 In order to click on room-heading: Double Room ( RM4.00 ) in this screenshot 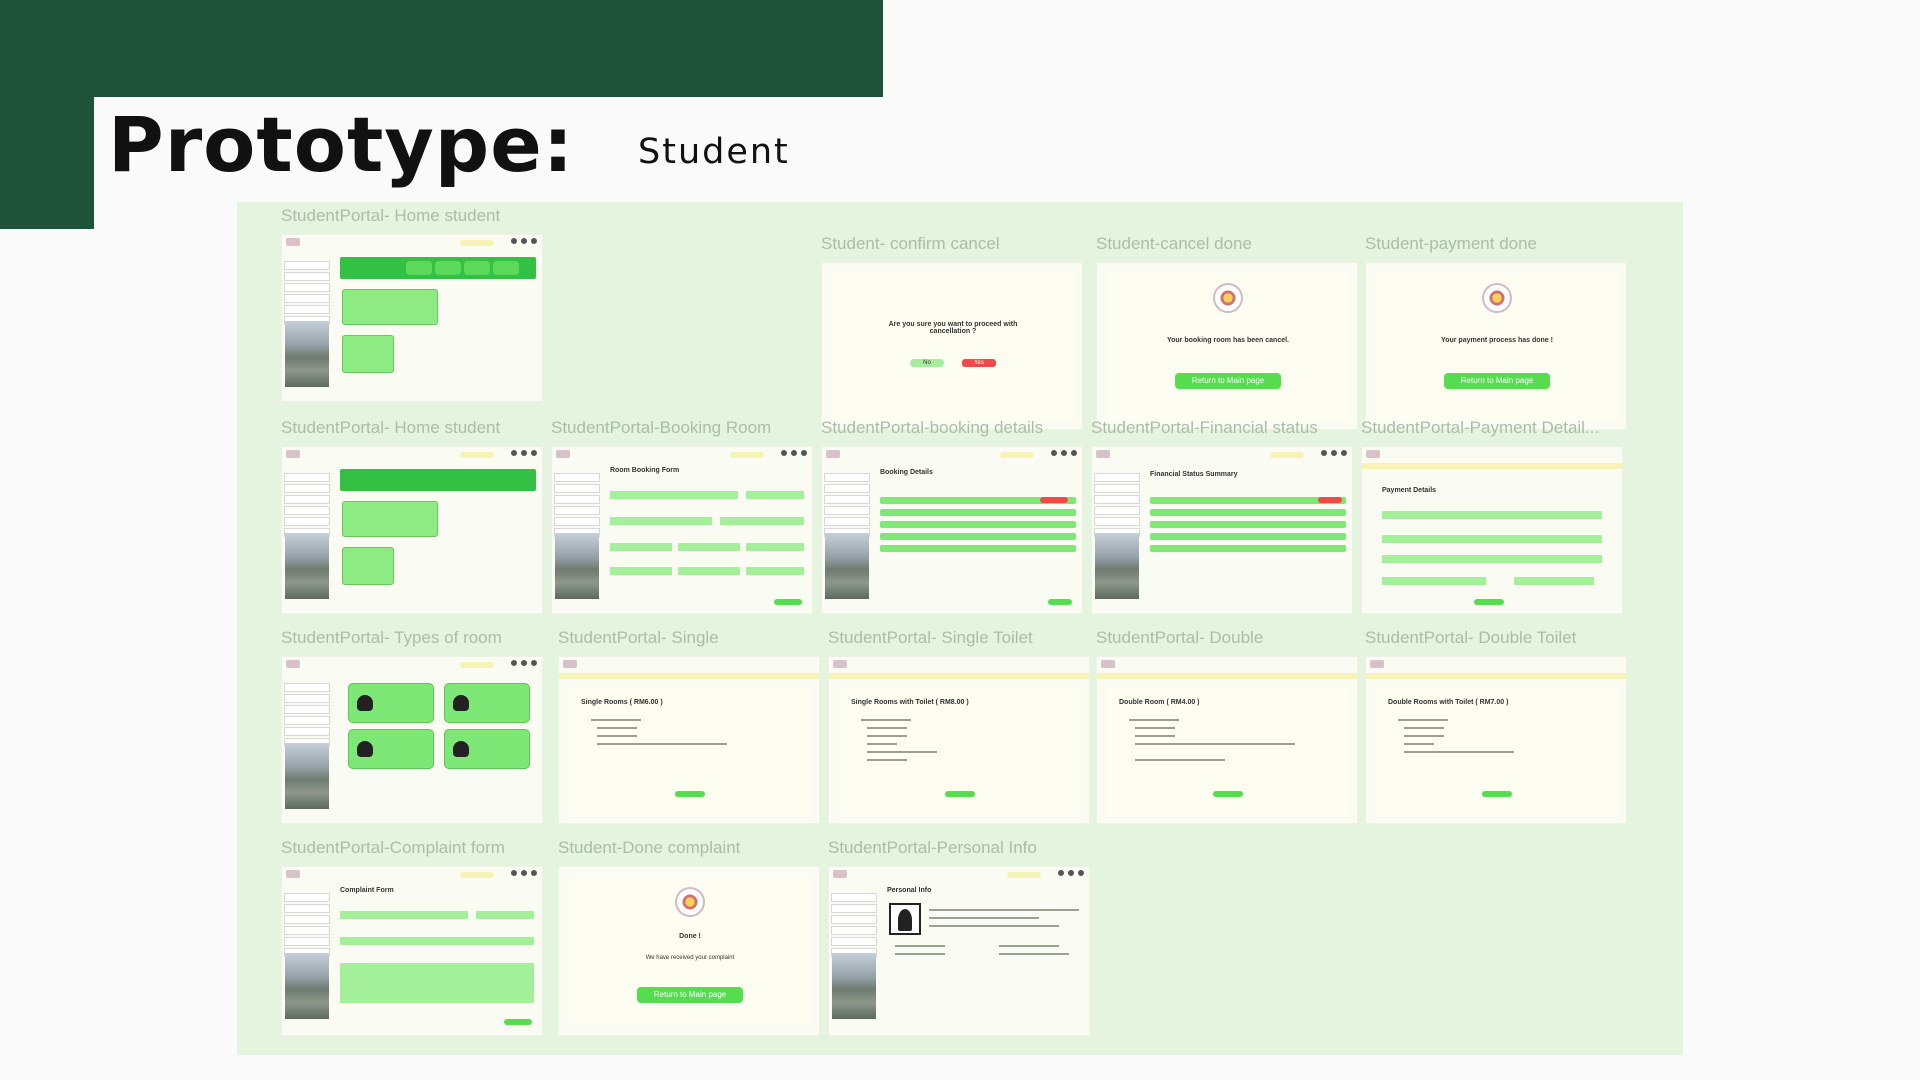, I will do `click(1159, 702)`.